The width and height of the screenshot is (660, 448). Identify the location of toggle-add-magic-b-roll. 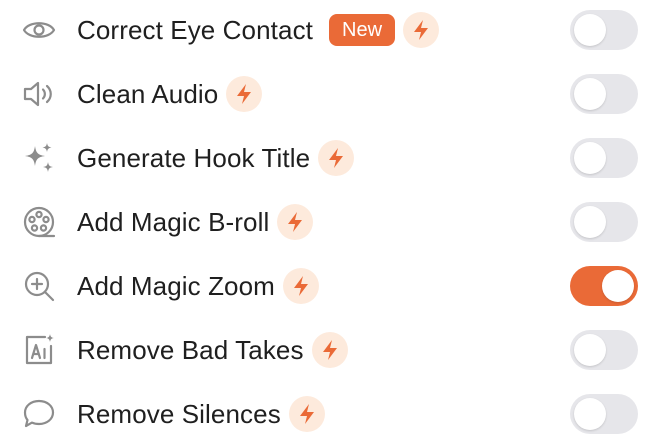
(604, 222).